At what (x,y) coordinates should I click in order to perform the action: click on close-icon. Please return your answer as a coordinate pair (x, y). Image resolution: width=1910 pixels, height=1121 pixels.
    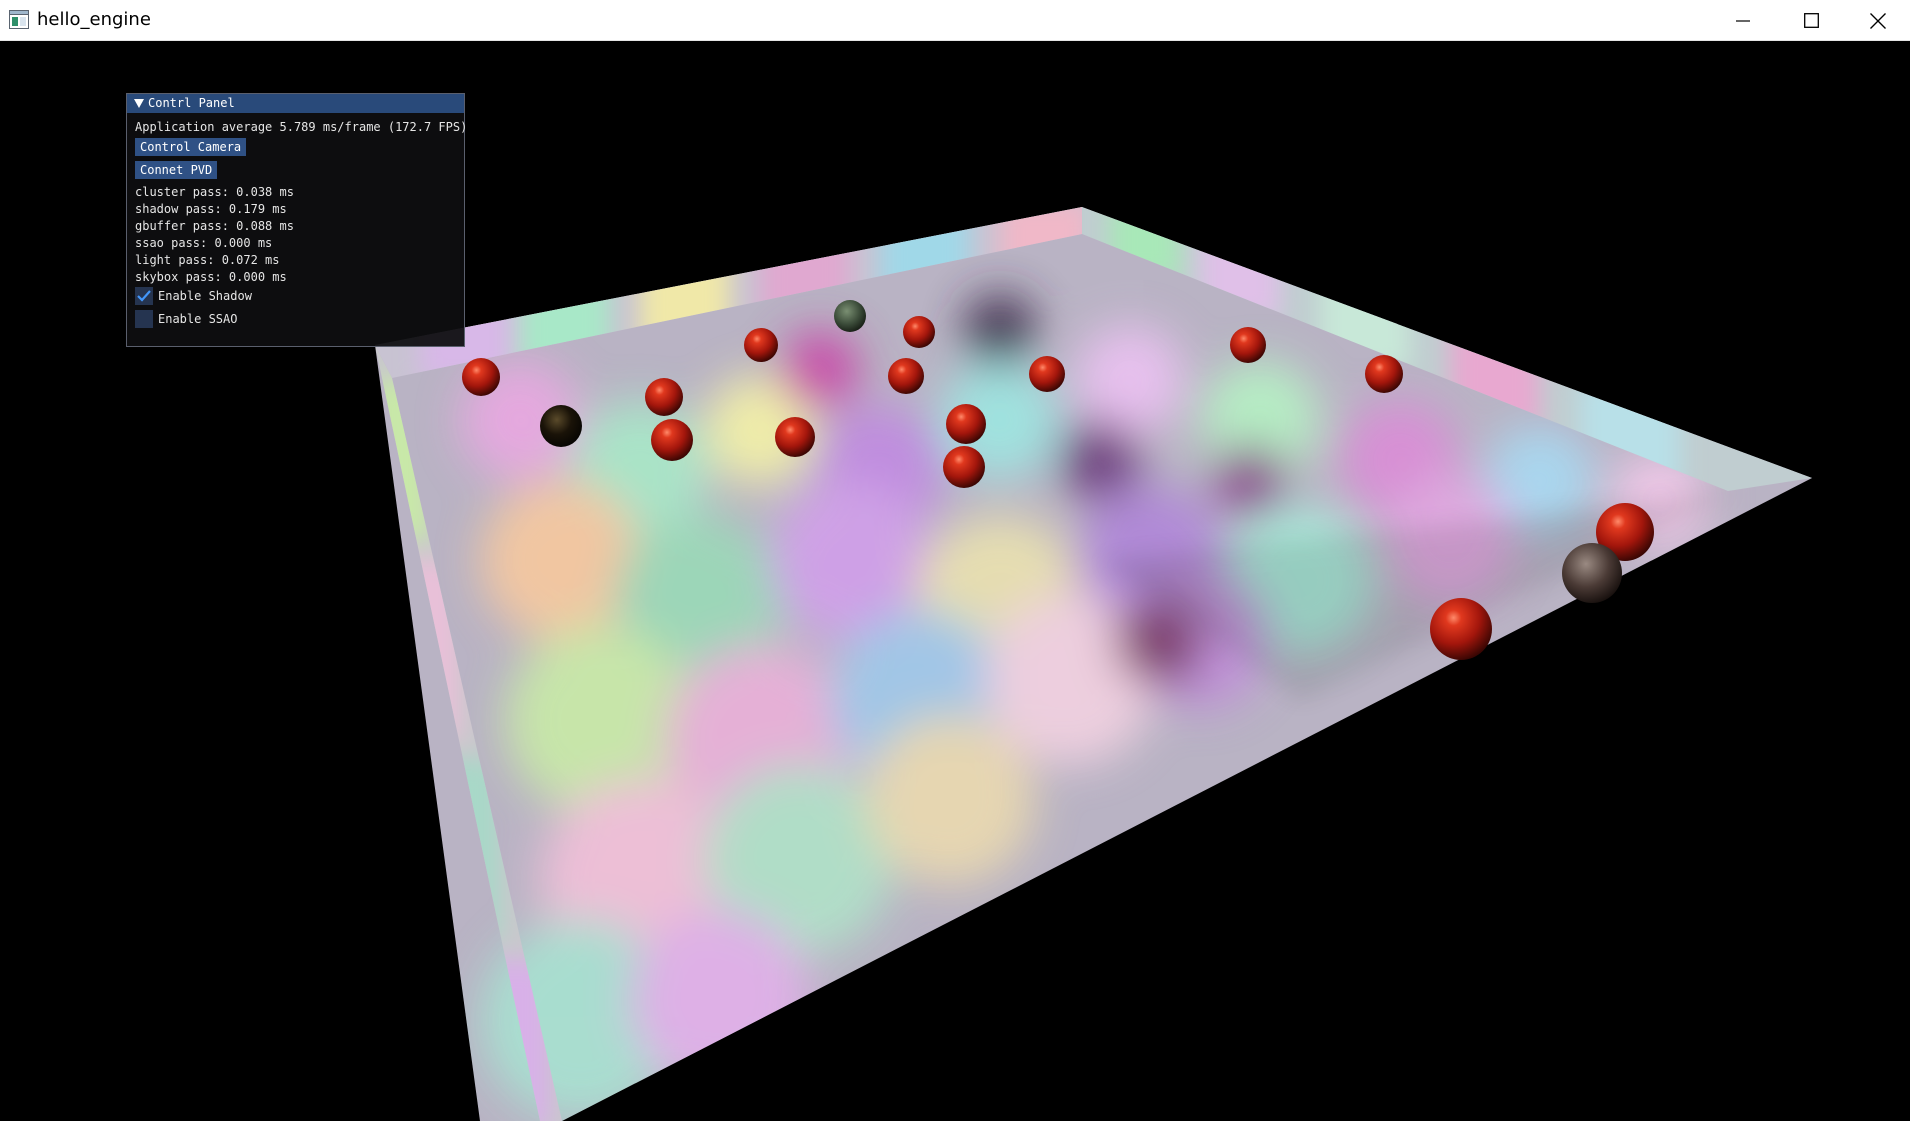
    Looking at the image, I should click on (1878, 20).